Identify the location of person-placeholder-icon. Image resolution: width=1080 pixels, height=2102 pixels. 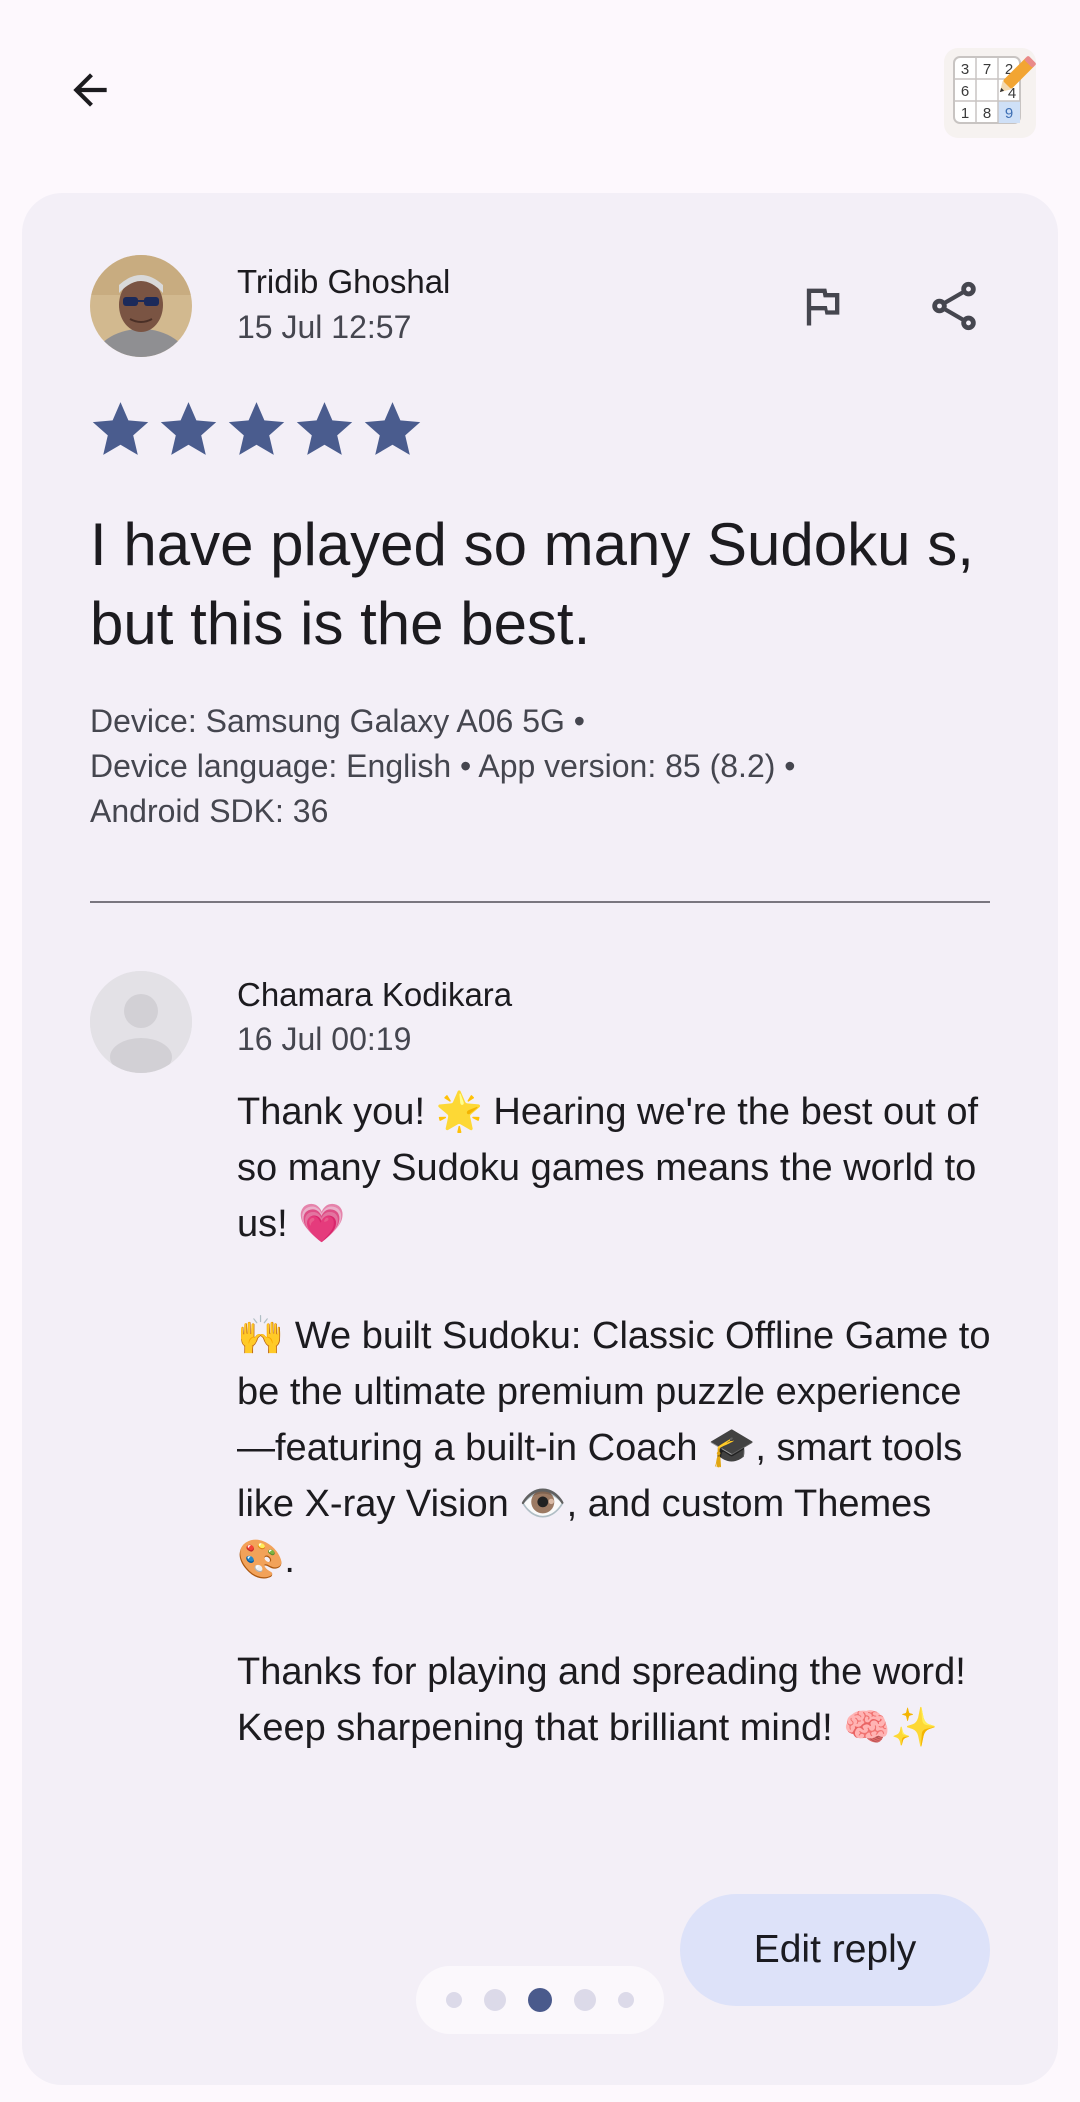
(141, 1022).